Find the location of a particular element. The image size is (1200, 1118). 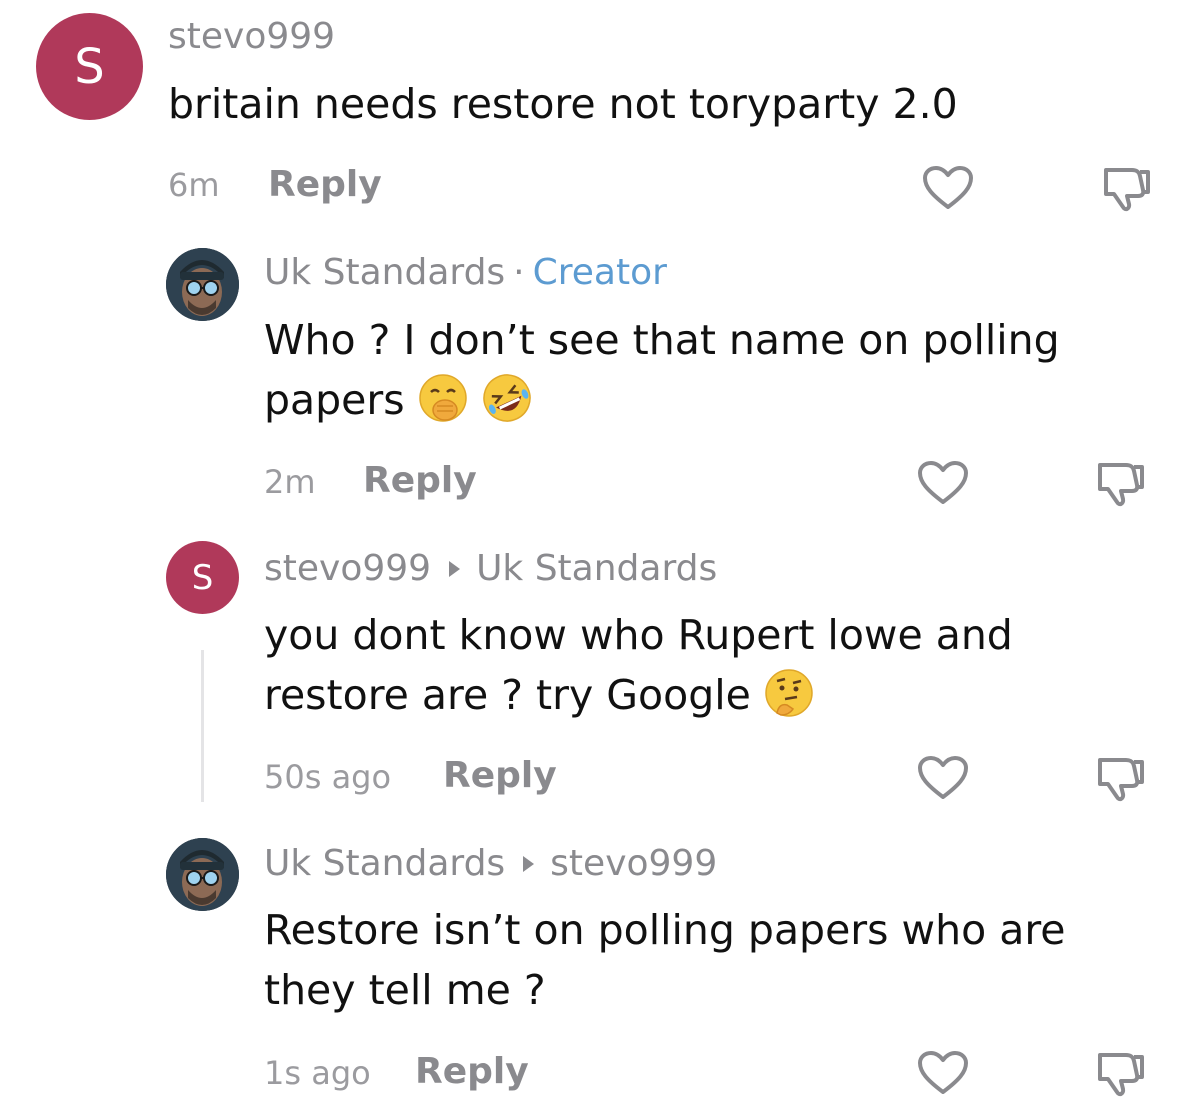

reply-to-username-link: Uk Standards is located at coordinates (596, 568).